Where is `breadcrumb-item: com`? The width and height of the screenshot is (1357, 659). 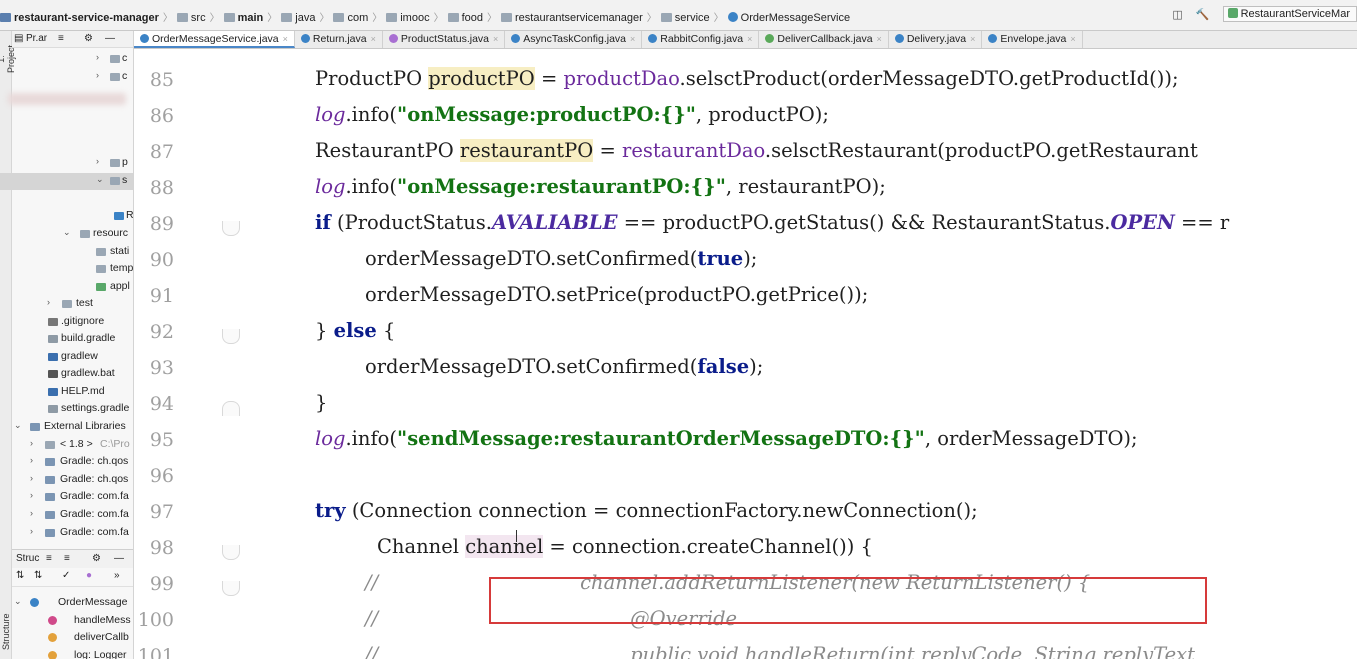
breadcrumb-item: com is located at coordinates (350, 18).